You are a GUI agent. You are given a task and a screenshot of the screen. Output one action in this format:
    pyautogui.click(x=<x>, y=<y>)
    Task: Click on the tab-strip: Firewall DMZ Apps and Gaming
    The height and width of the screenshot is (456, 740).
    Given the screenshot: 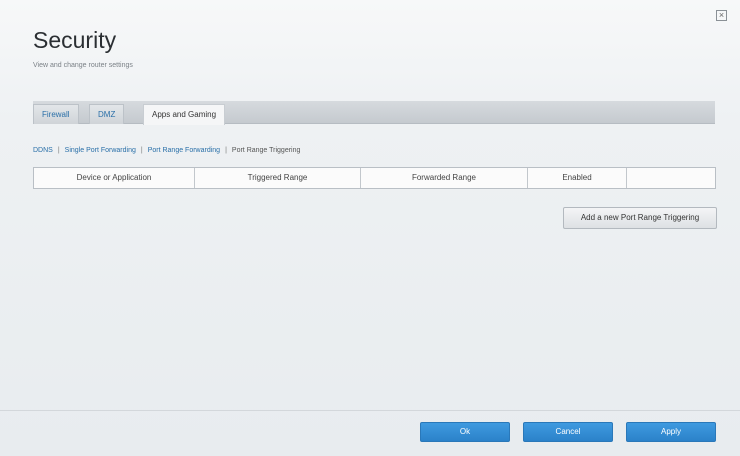 What is the action you would take?
    pyautogui.click(x=374, y=113)
    